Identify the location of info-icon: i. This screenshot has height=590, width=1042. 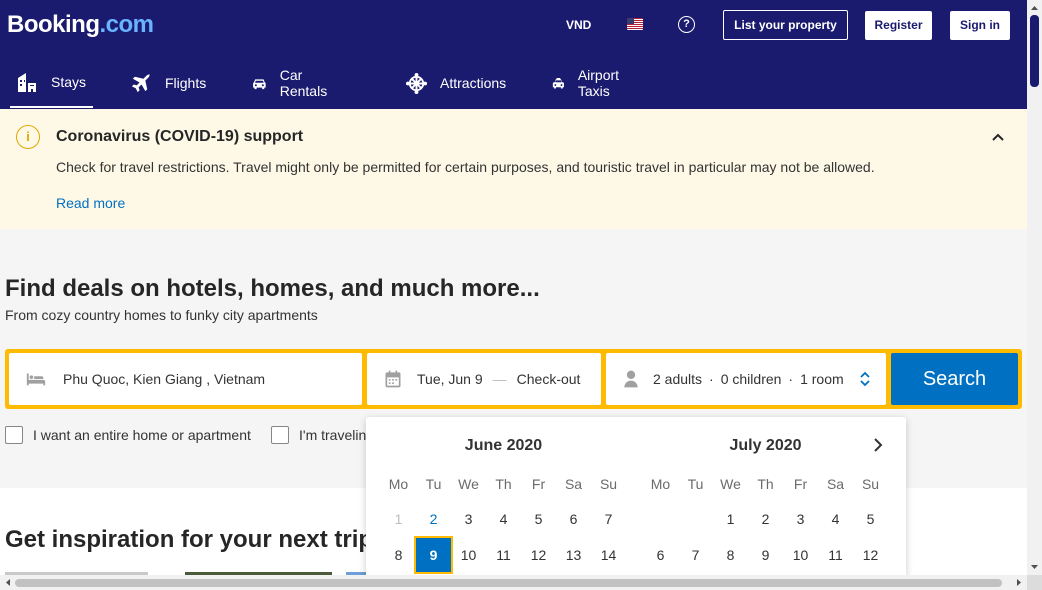
(28, 137).